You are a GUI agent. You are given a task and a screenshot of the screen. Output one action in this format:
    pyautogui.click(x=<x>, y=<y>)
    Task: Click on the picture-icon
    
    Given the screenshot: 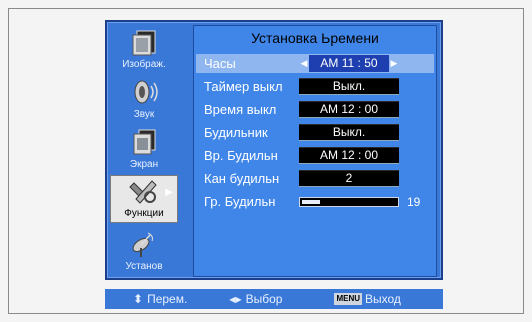 What is the action you would take?
    pyautogui.click(x=144, y=43)
    